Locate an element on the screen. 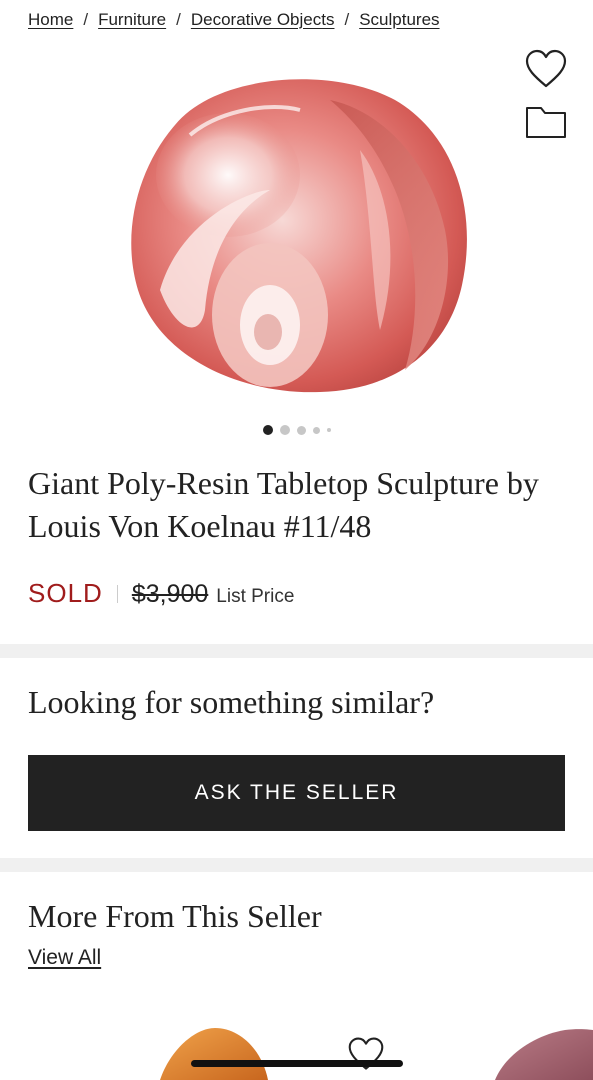  price-divider is located at coordinates (117, 593).